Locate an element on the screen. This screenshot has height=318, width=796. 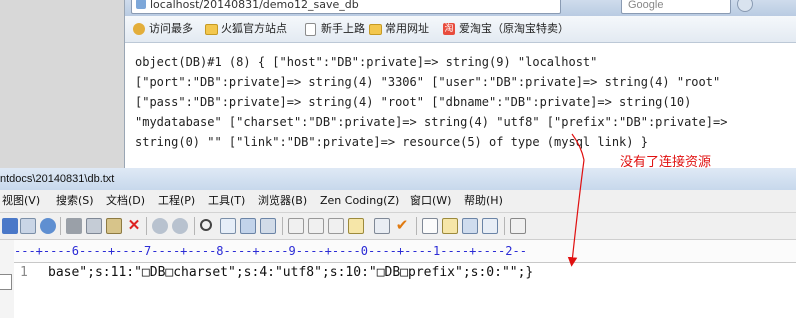
word-wrap-icon is located at coordinates (336, 226).